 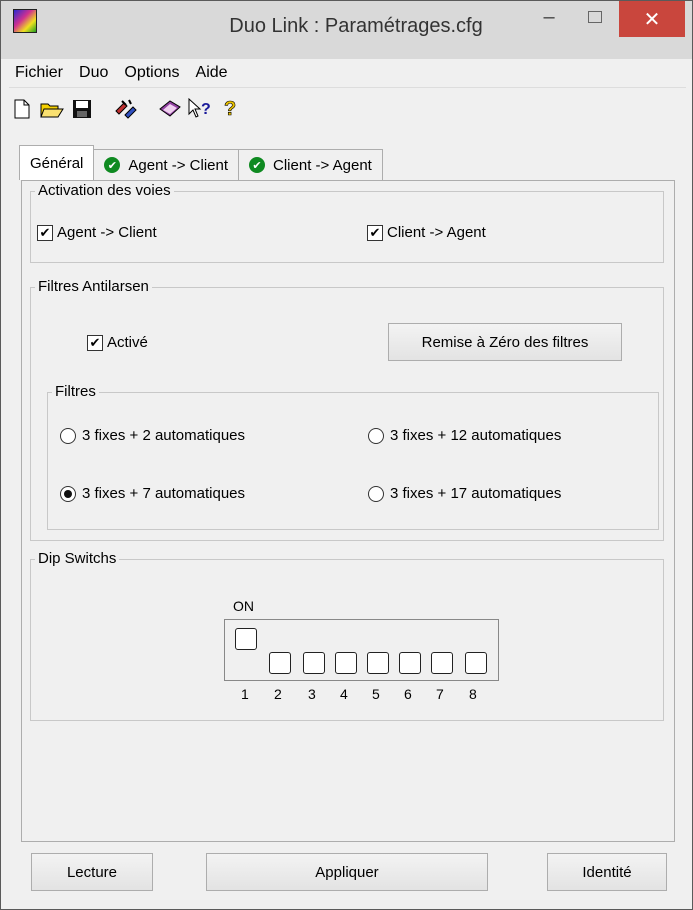 I want to click on menu-bar: Fichier Duo Options Aide, so click(x=347, y=73).